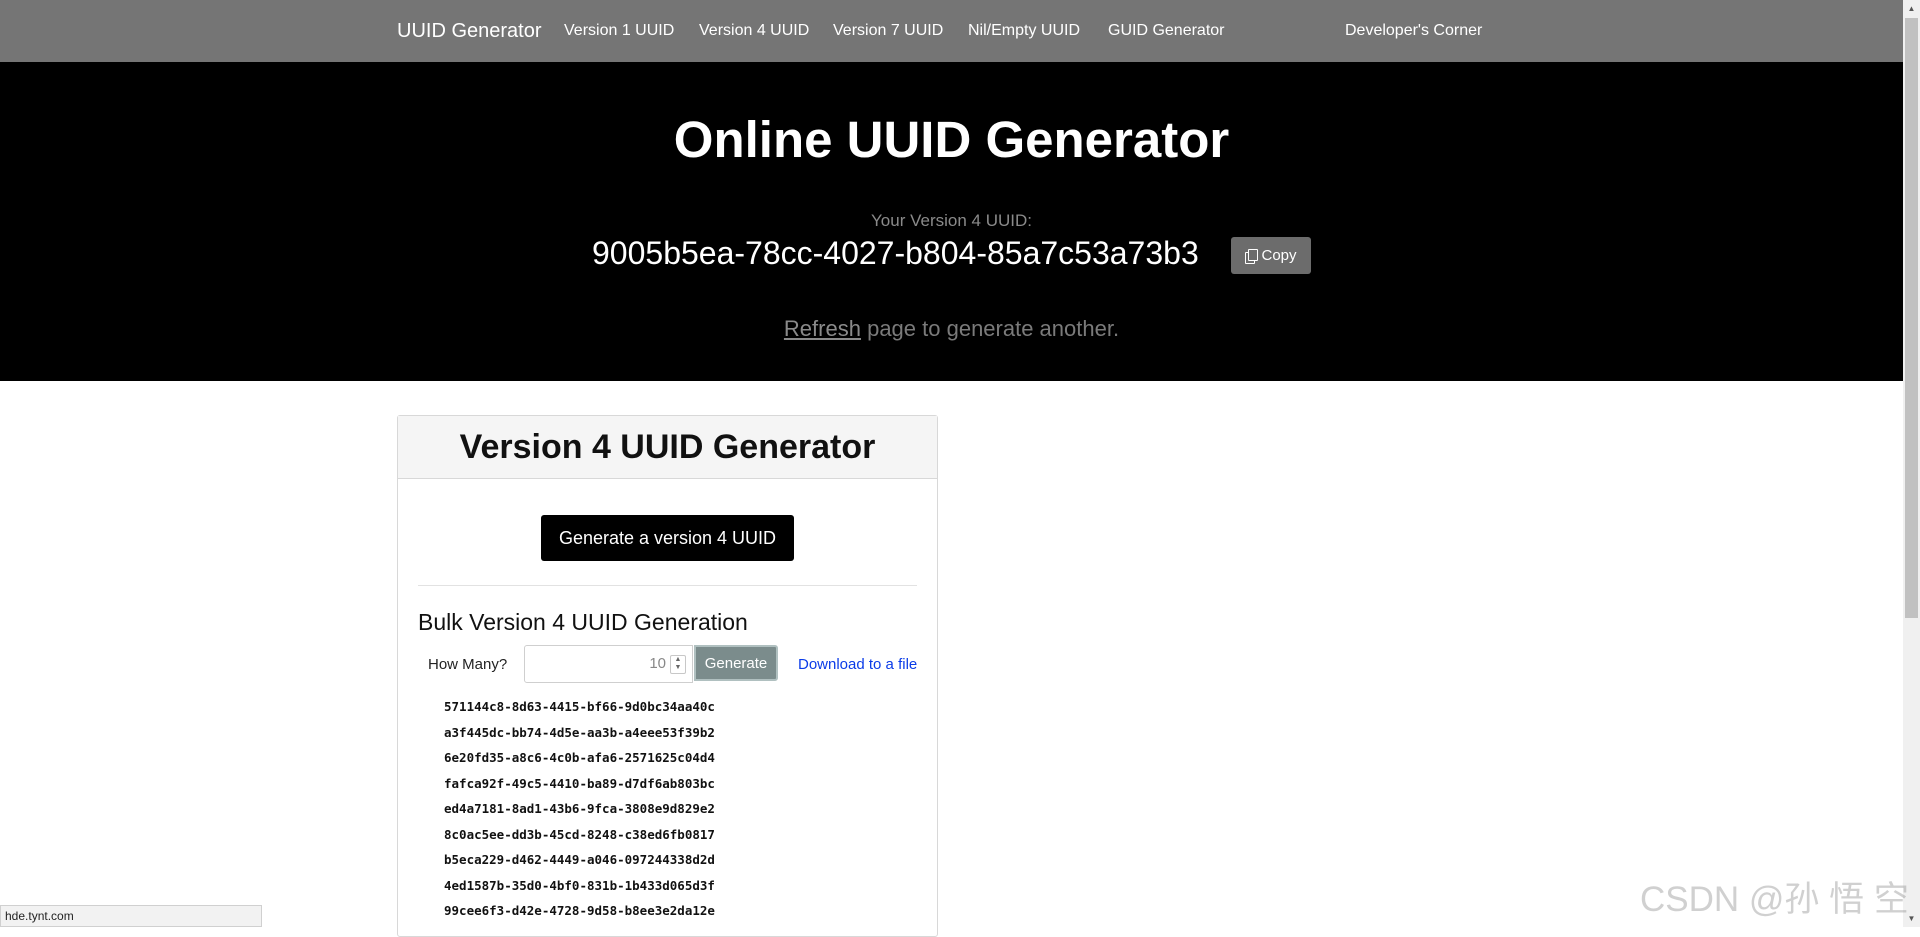 The image size is (1920, 937). Describe the element at coordinates (1774, 899) in the screenshot. I see `watermark: CSDN @孙 悟 空` at that location.